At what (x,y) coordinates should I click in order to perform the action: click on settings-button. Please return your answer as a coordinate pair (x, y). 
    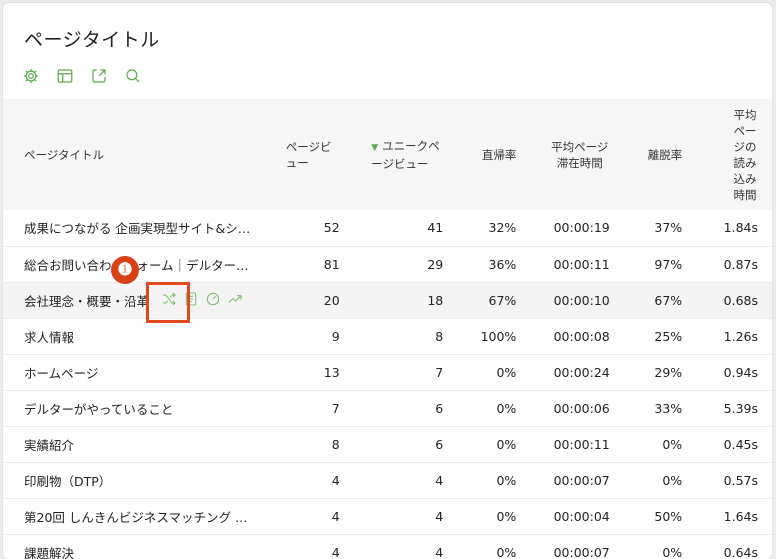
    Looking at the image, I should click on (31, 76).